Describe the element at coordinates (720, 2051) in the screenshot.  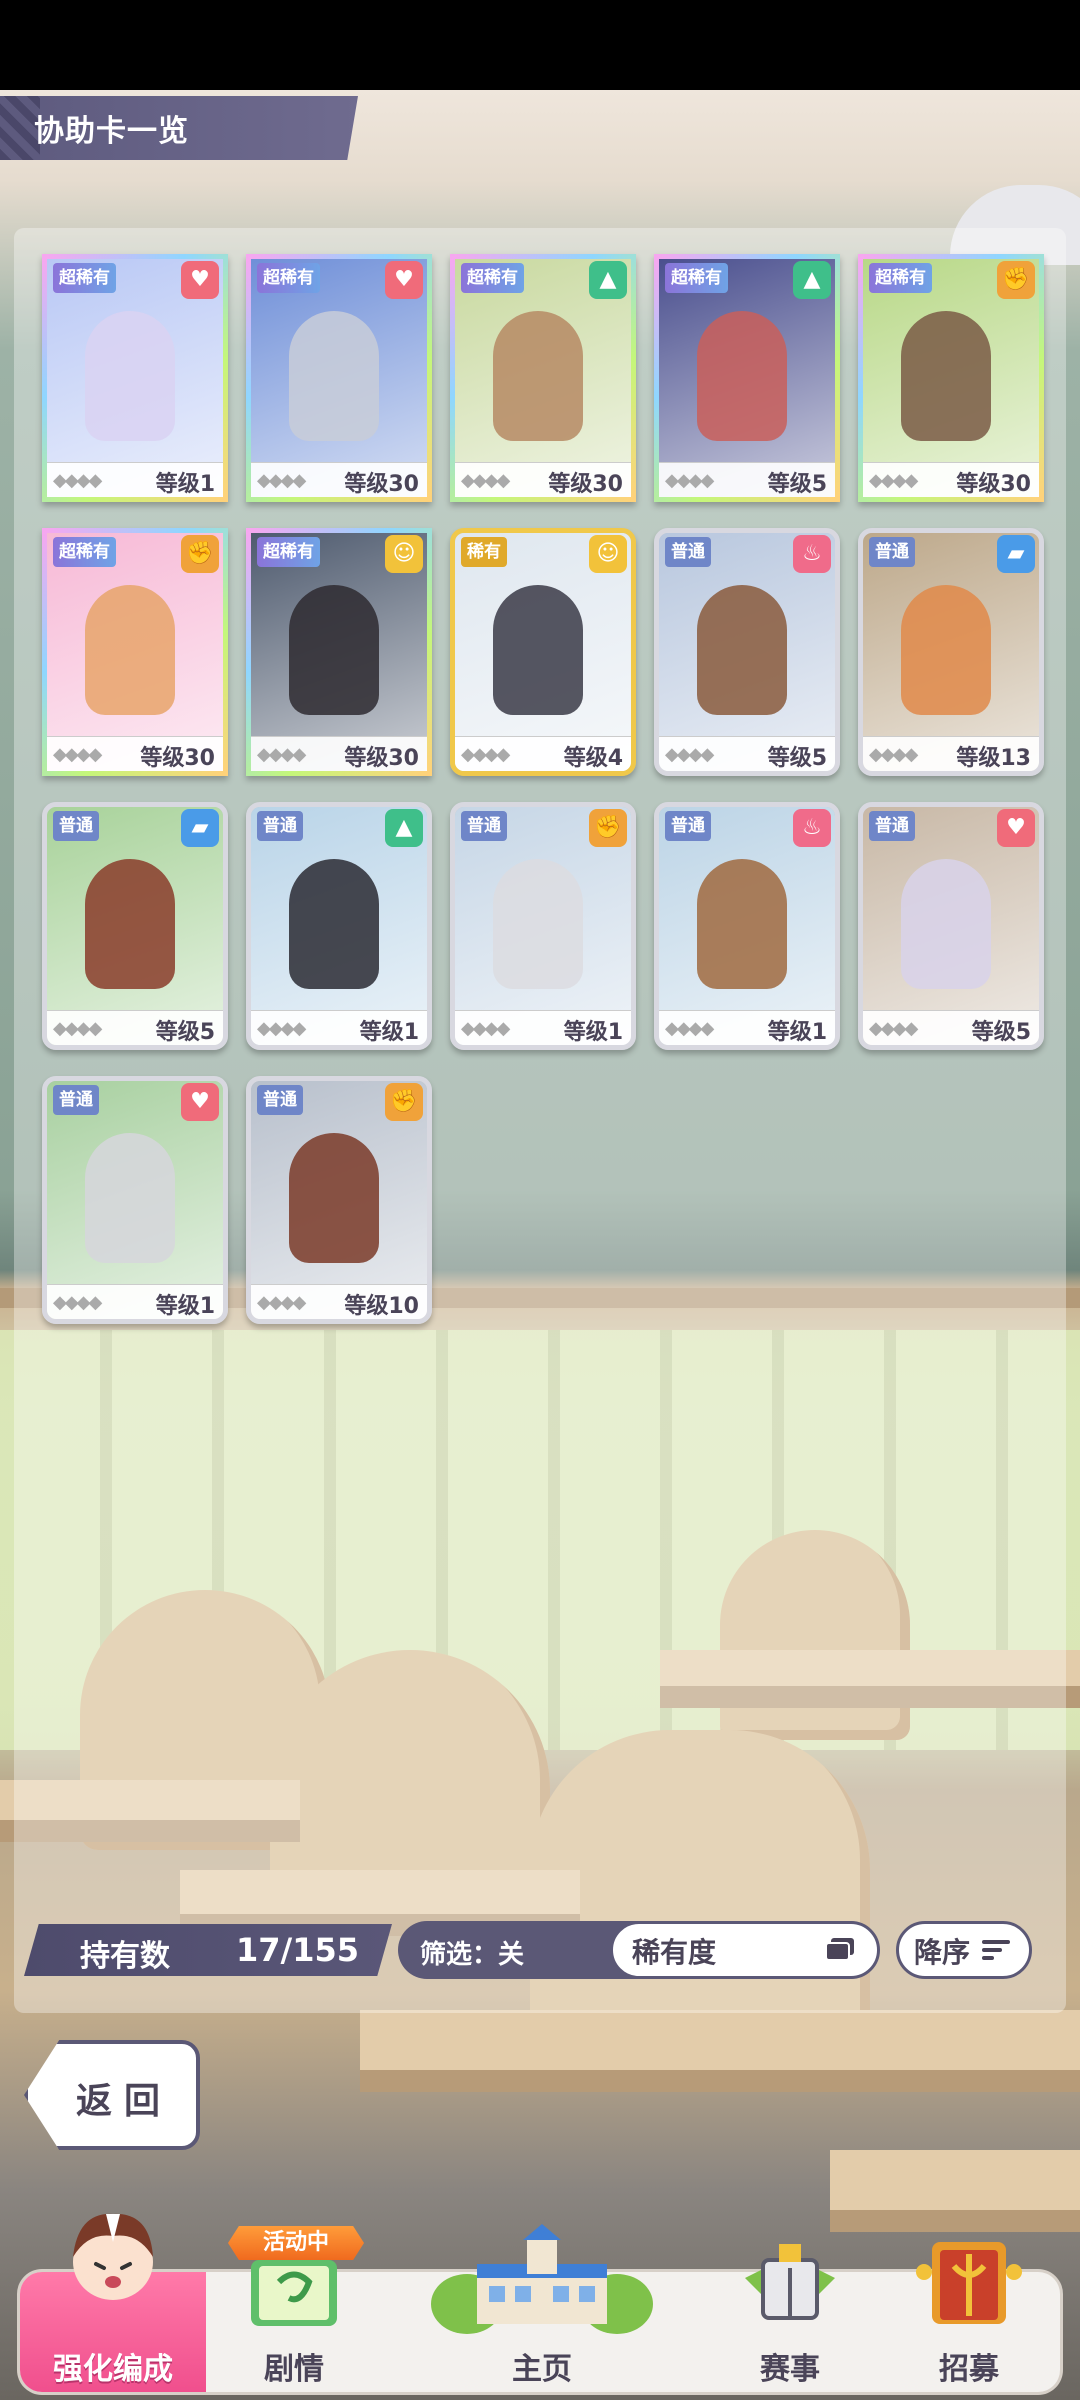
I see `desk` at that location.